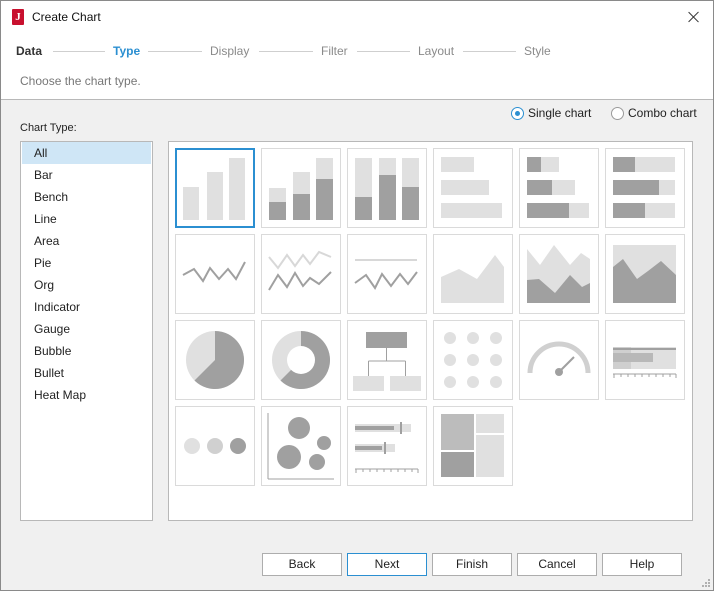  I want to click on chart-type-item: Pie, so click(86, 263).